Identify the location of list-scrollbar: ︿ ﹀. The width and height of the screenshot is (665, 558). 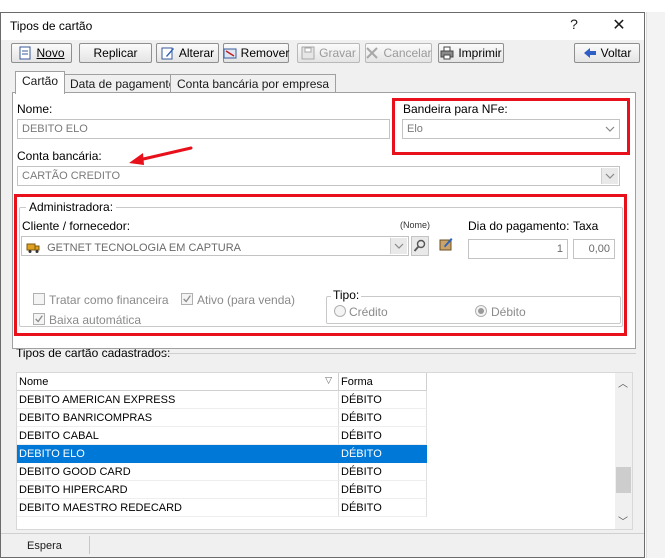
(623, 451).